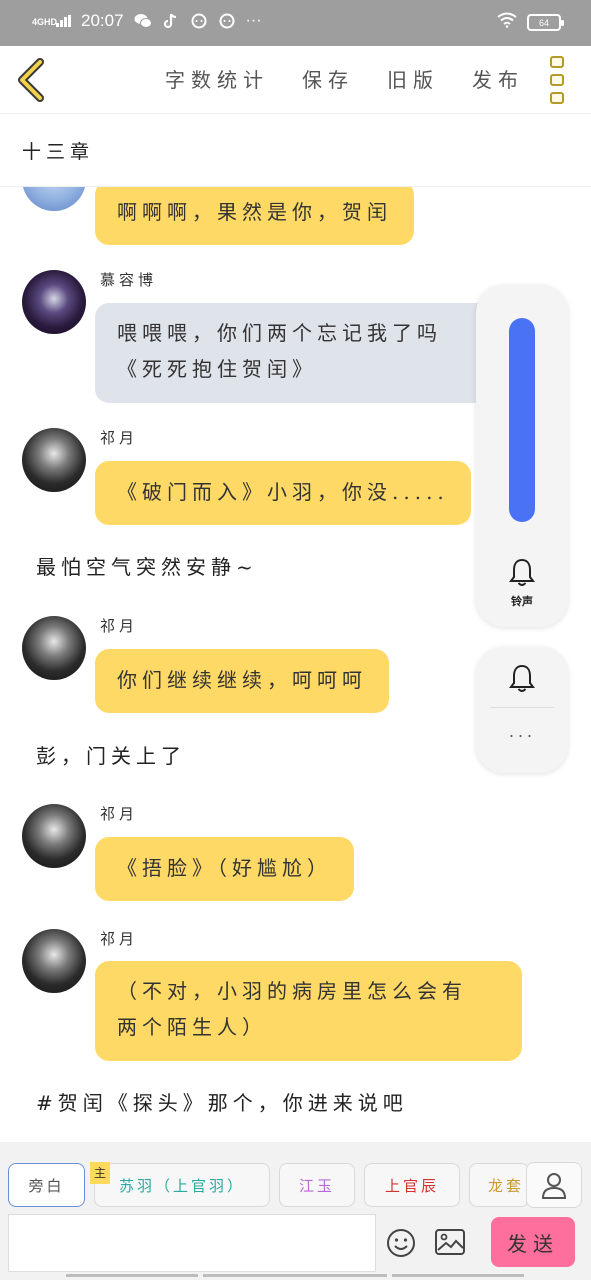 Image resolution: width=591 pixels, height=1280 pixels. I want to click on speaker-name: 慕容博, so click(129, 280).